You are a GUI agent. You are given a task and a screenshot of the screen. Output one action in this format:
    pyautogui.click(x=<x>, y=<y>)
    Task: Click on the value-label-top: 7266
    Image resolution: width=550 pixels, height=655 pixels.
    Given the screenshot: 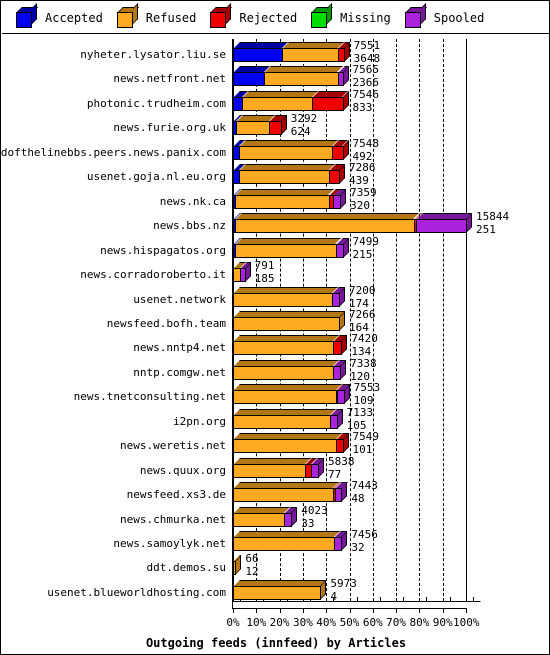 What is the action you would take?
    pyautogui.click(x=362, y=314)
    